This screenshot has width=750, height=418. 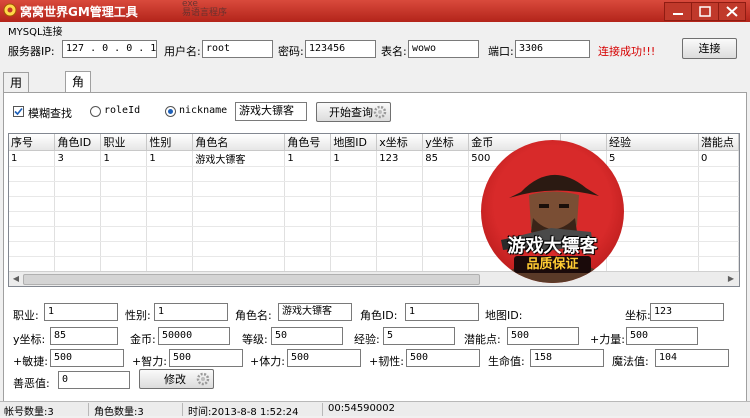 I want to click on roleid-radio, so click(x=95, y=111).